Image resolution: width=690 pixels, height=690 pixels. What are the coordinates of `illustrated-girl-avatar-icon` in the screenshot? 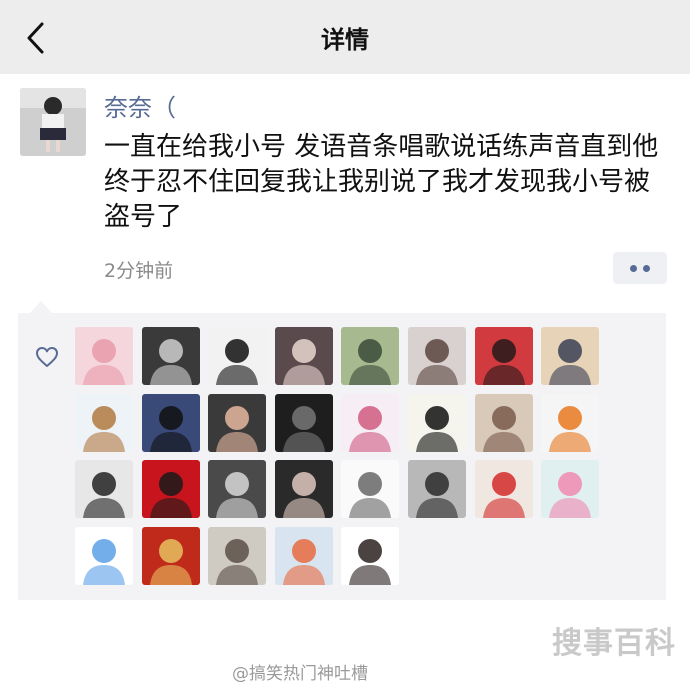 It's located at (570, 356).